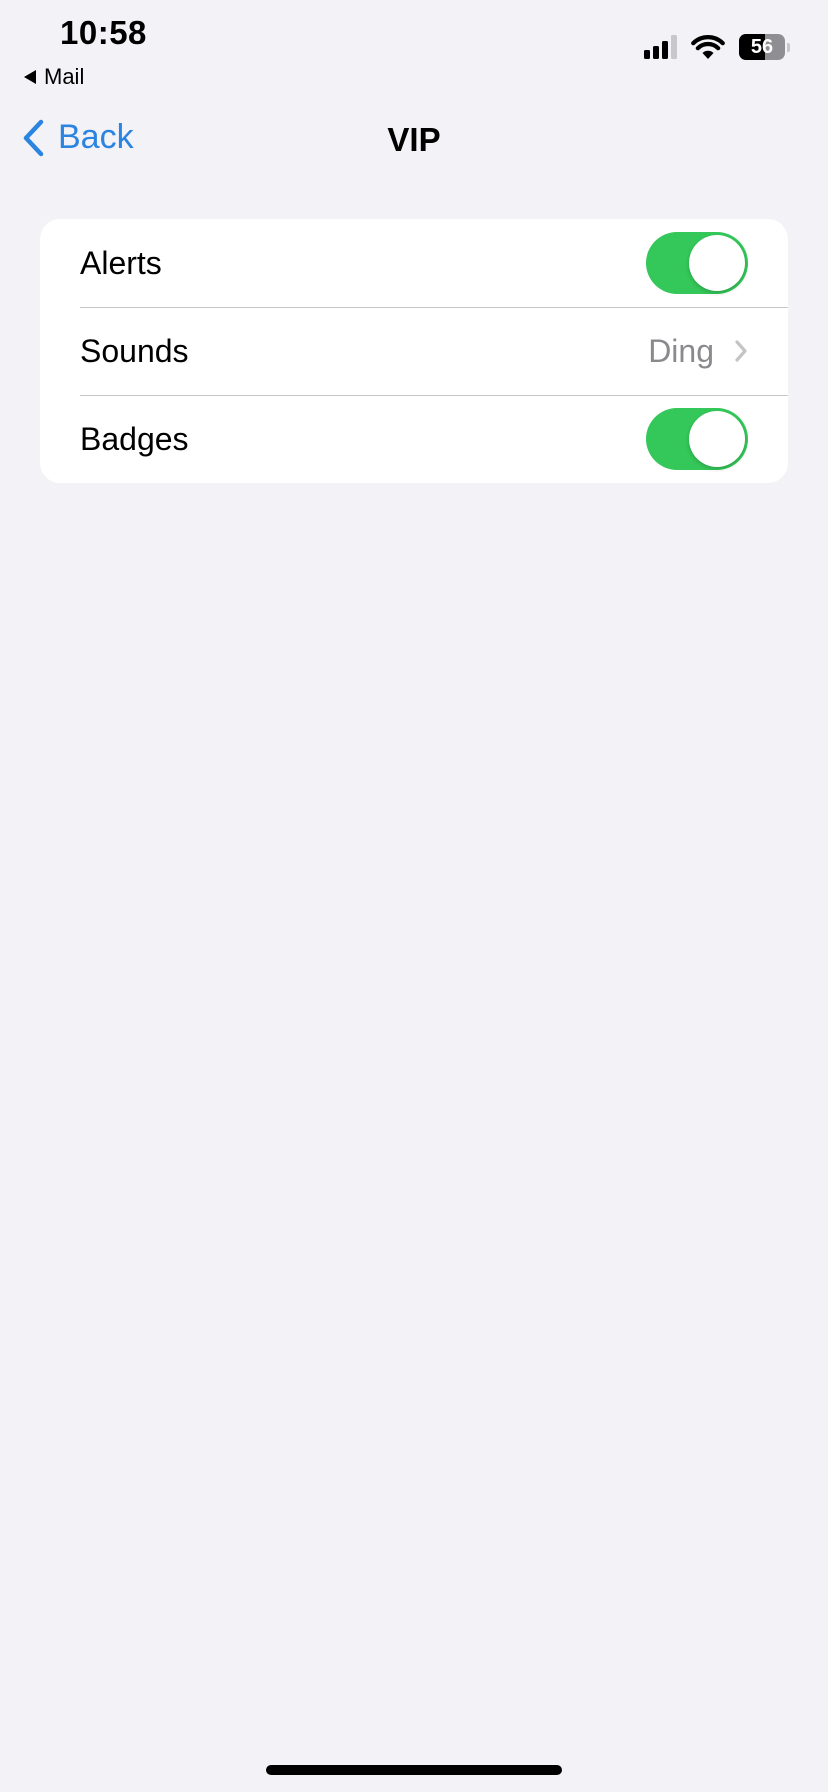 The width and height of the screenshot is (828, 1792). What do you see at coordinates (741, 351) in the screenshot?
I see `chevron-right-icon` at bounding box center [741, 351].